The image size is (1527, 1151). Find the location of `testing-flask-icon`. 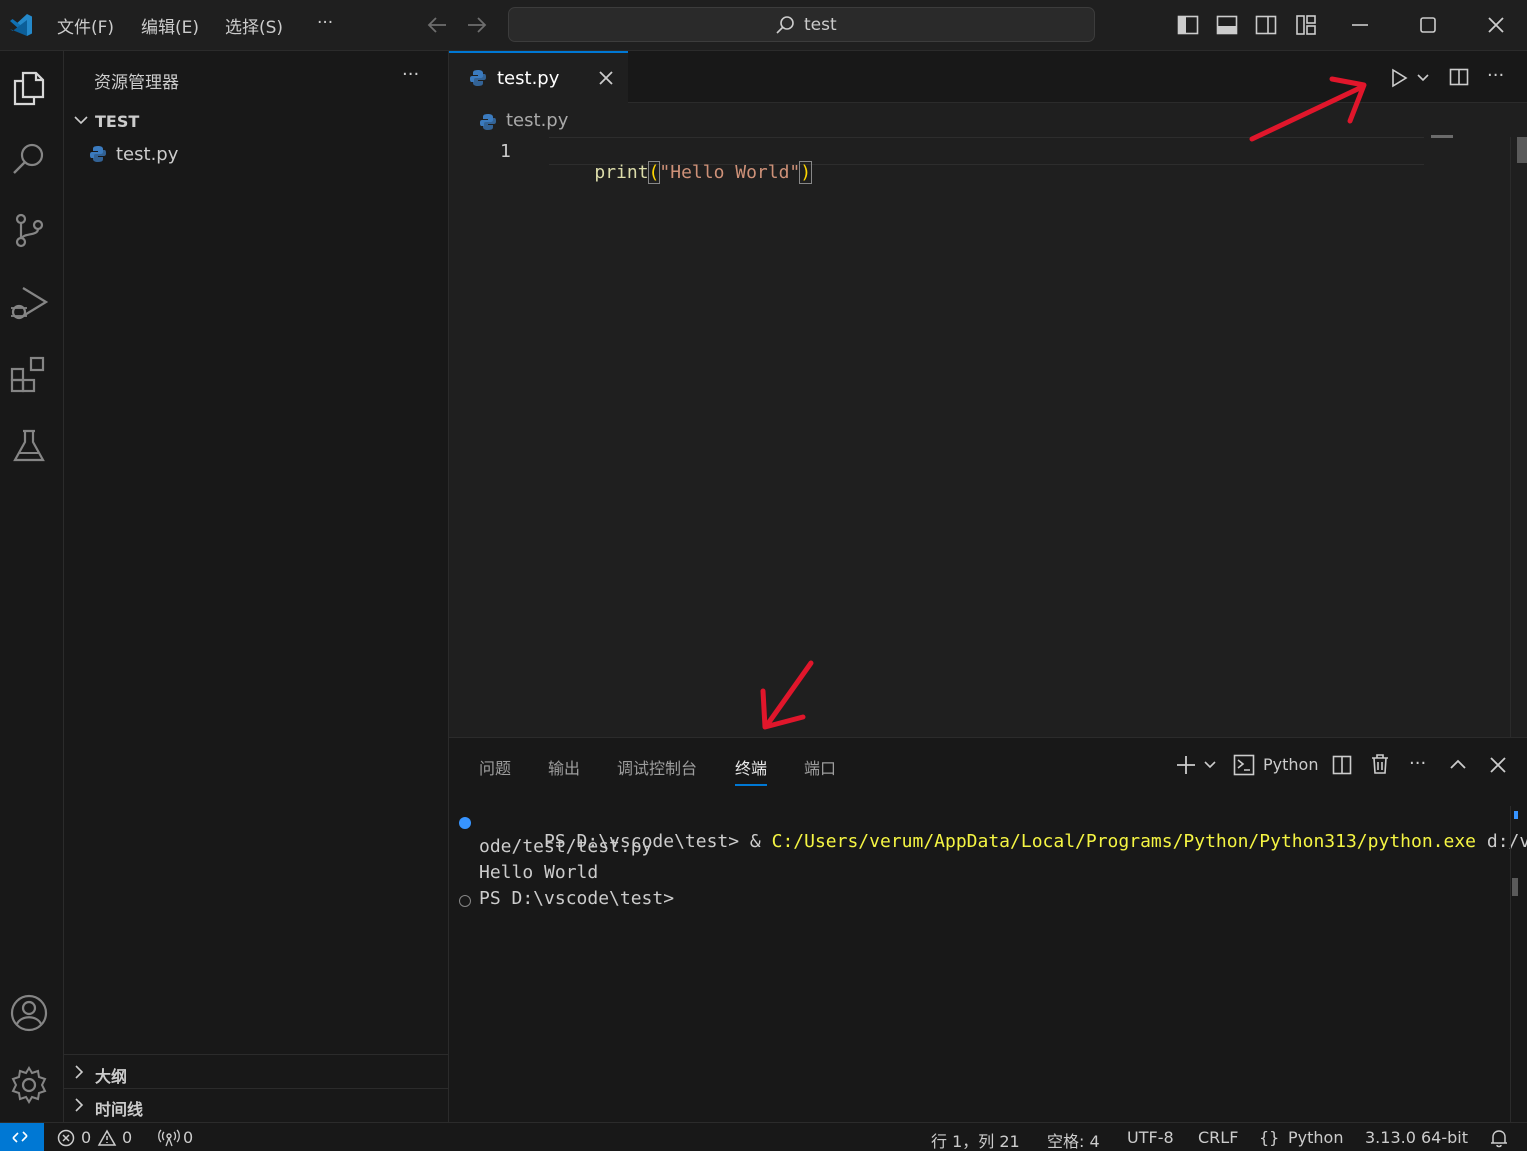

testing-flask-icon is located at coordinates (29, 446).